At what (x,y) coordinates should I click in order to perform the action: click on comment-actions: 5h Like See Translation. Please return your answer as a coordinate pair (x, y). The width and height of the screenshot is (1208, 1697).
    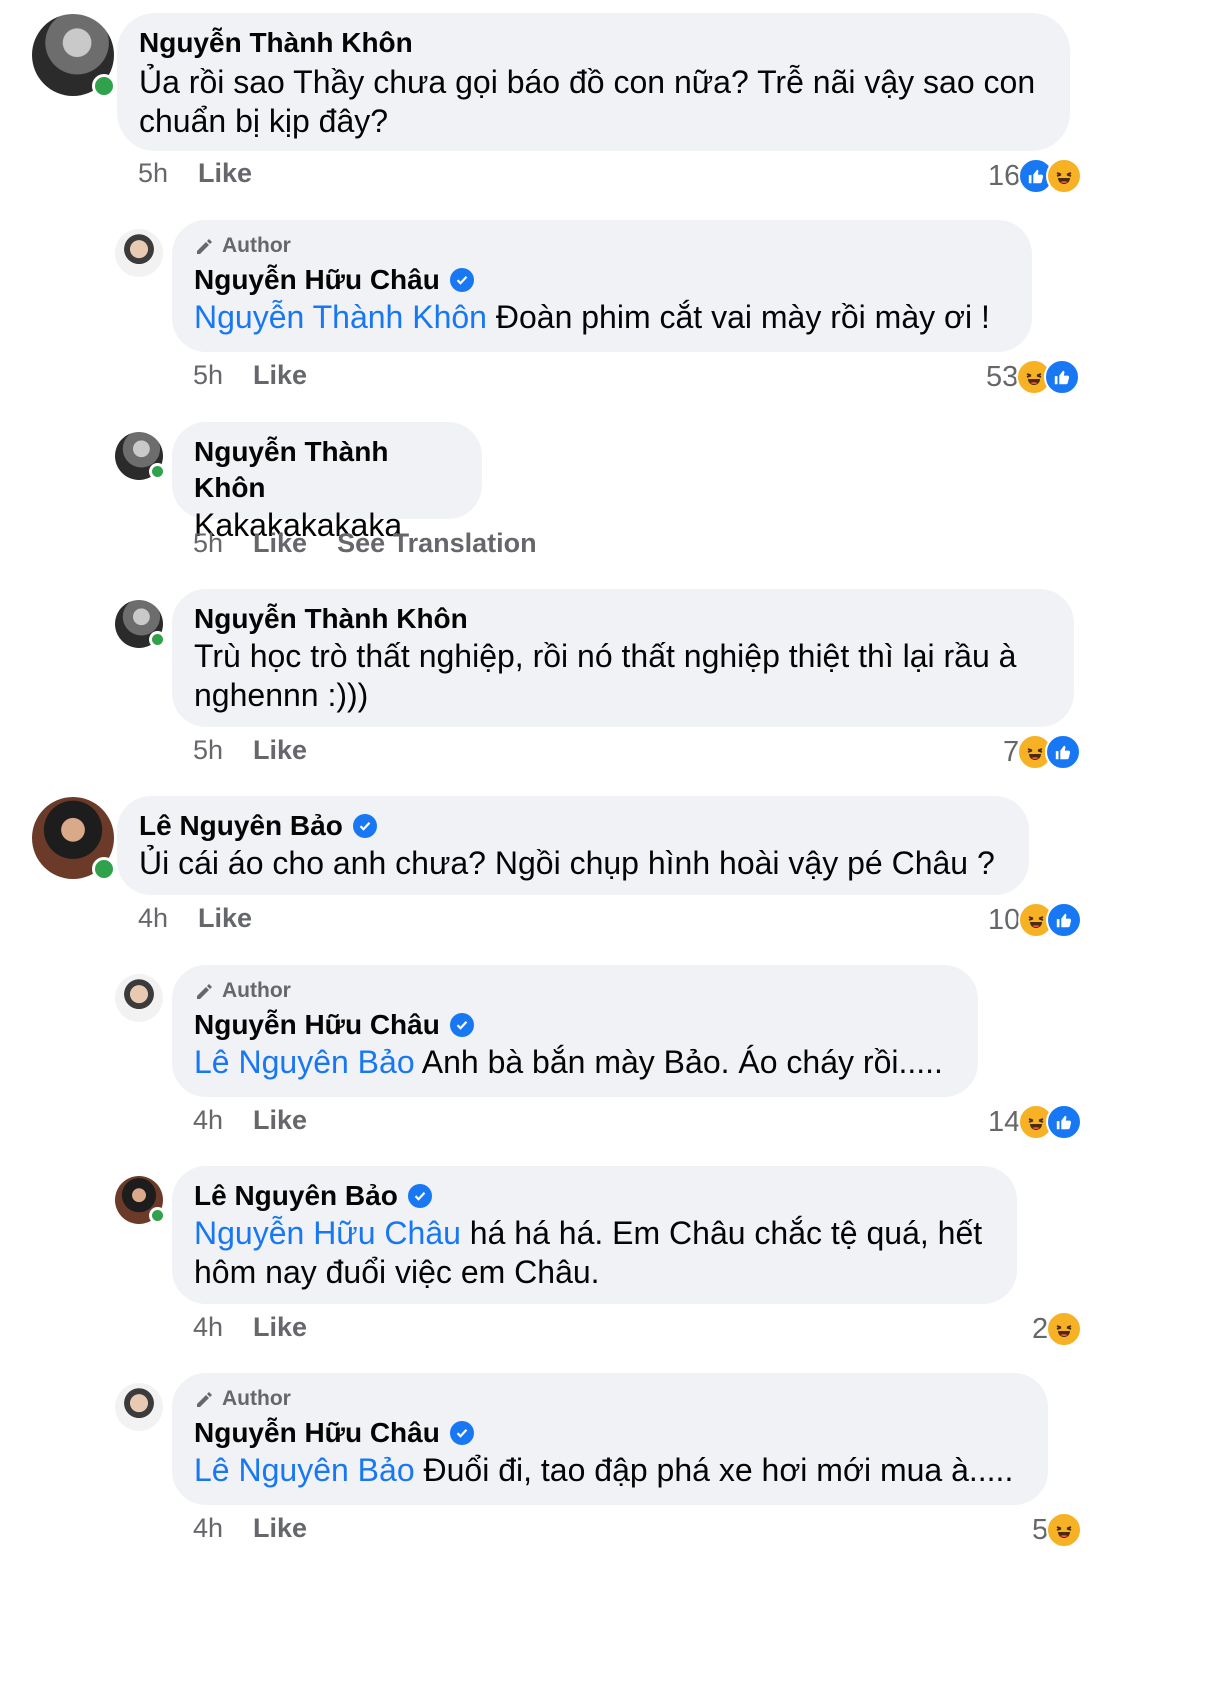
    Looking at the image, I should click on (365, 543).